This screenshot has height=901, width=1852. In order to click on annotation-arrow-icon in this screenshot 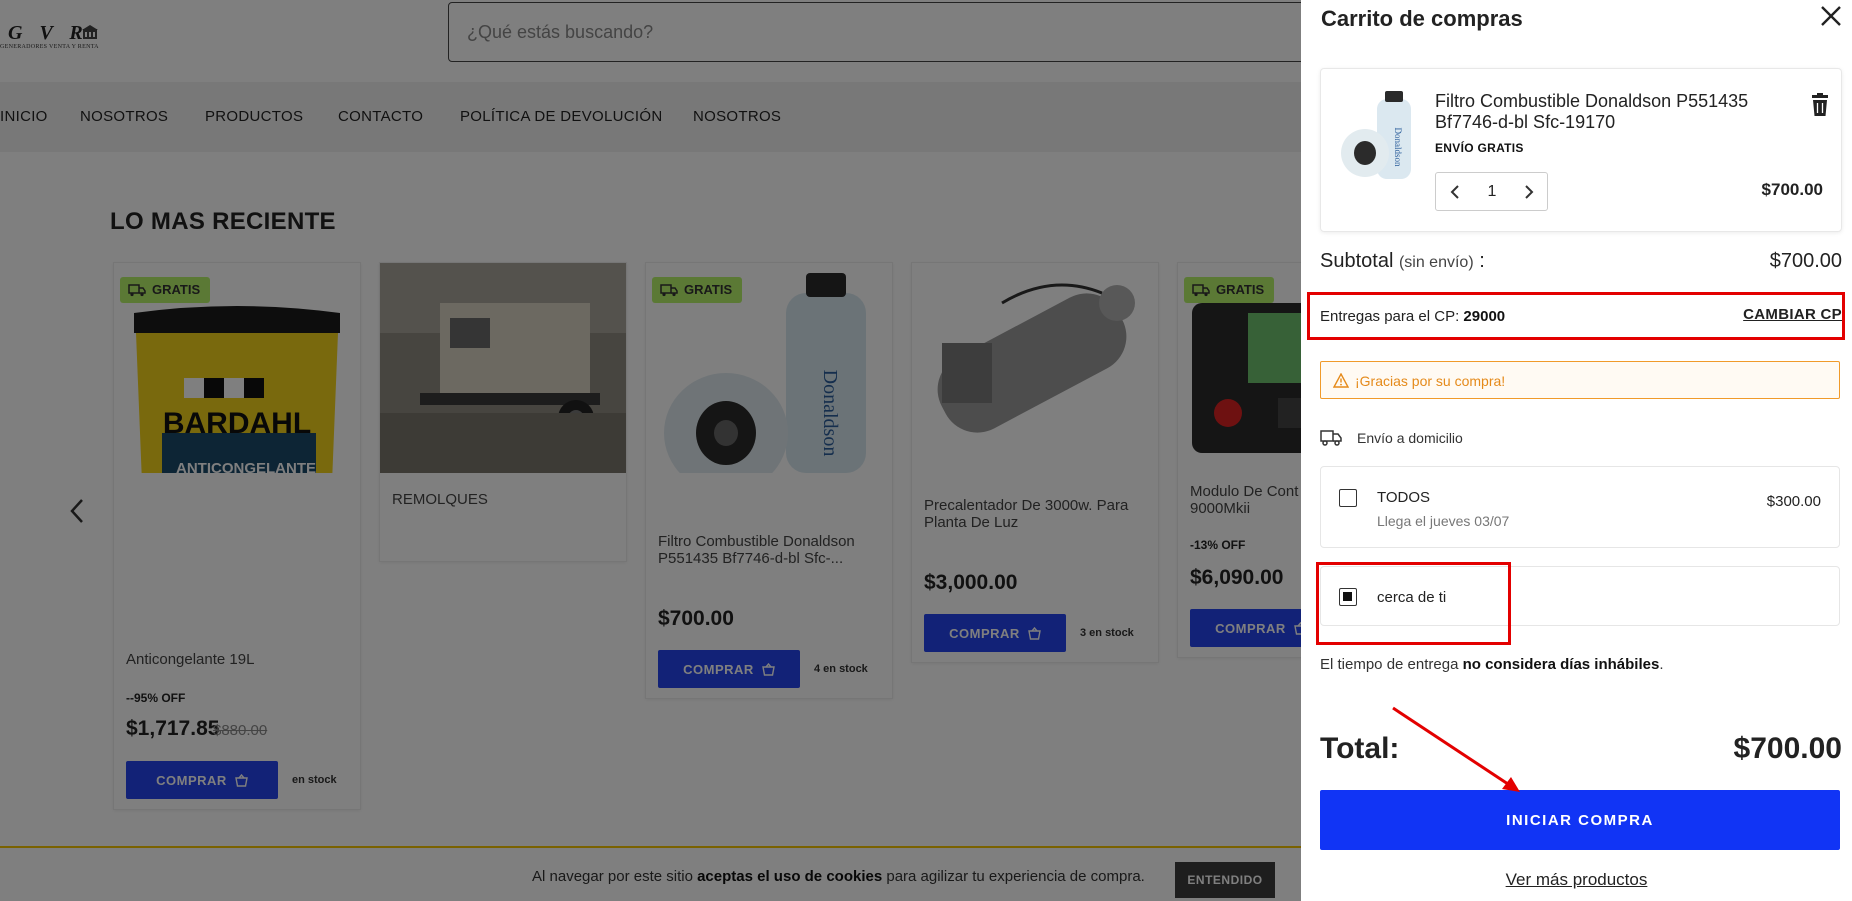, I will do `click(1456, 749)`.